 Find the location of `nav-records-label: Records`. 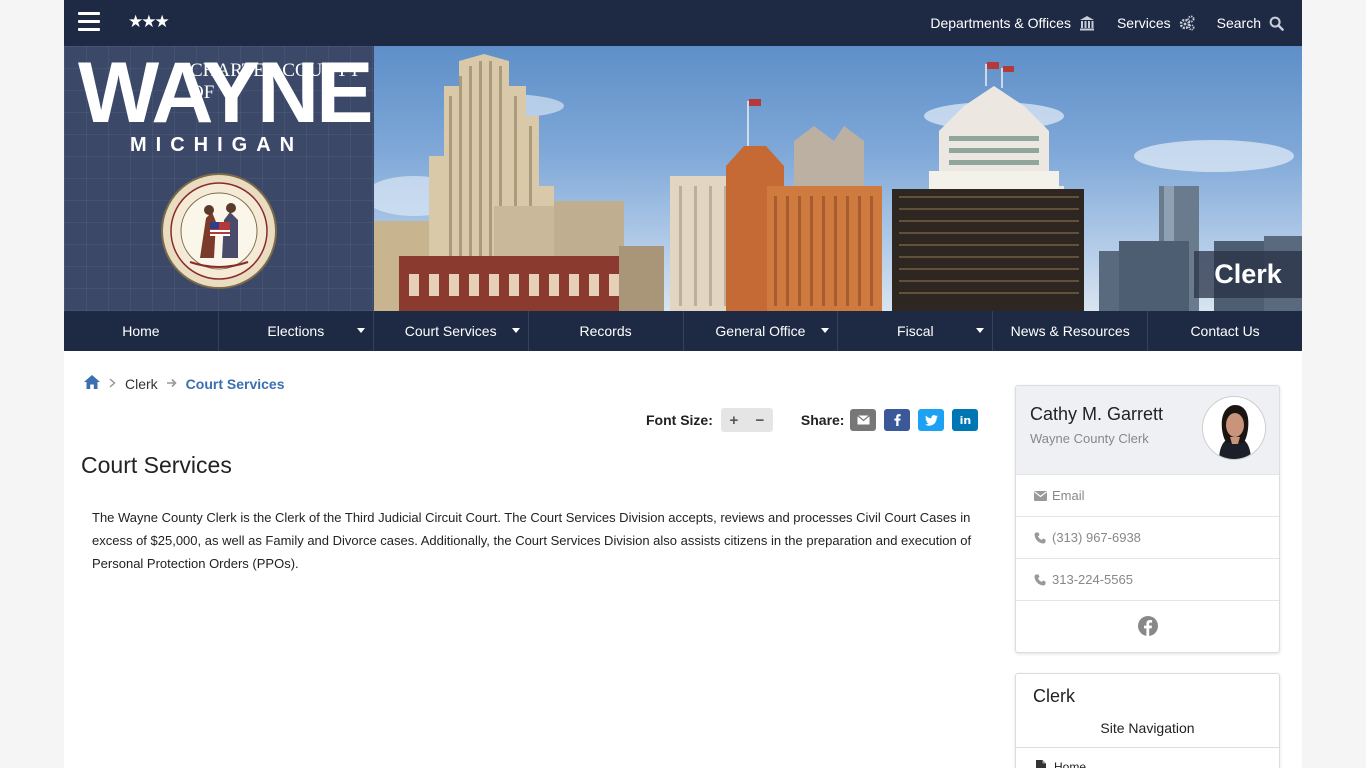

nav-records-label: Records is located at coordinates (605, 331).